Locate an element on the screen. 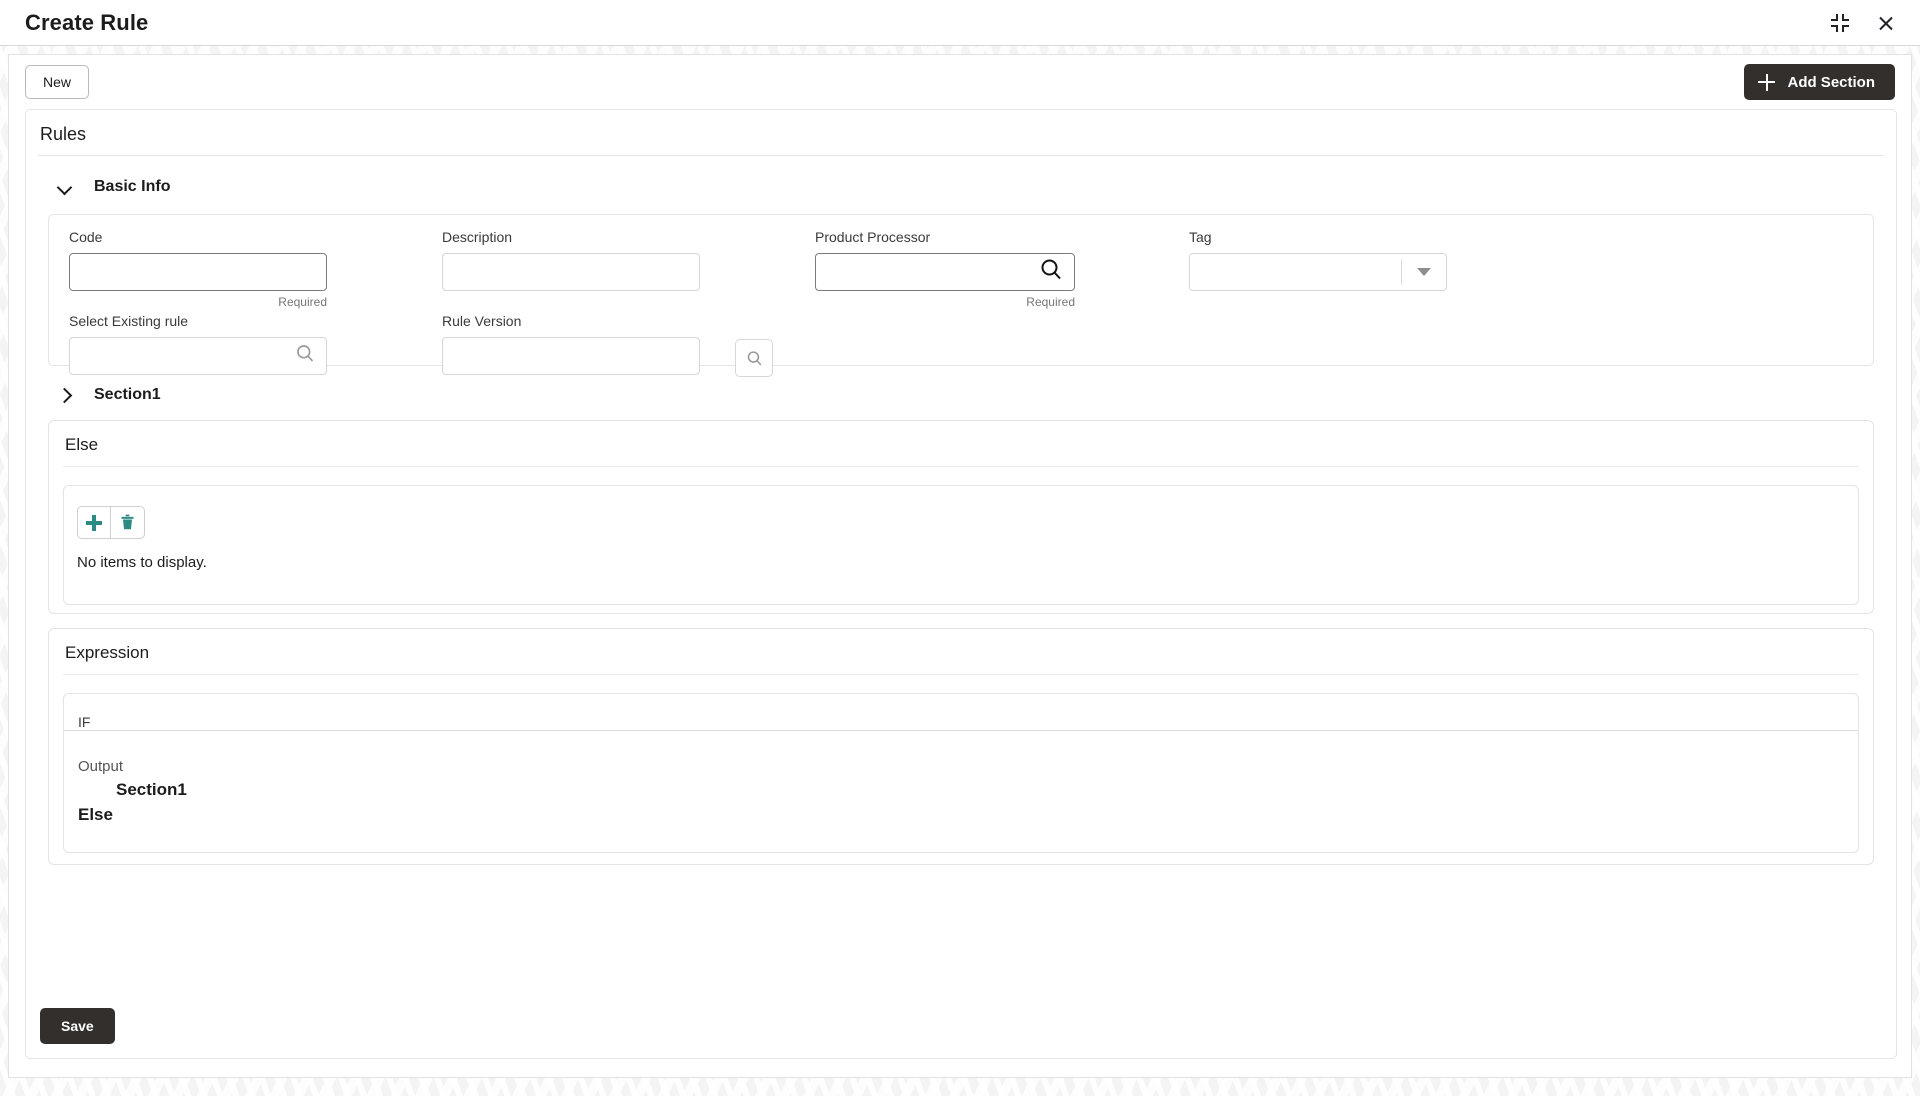 The height and width of the screenshot is (1096, 1920). accordion-basic-info-label: Basic Info is located at coordinates (132, 186).